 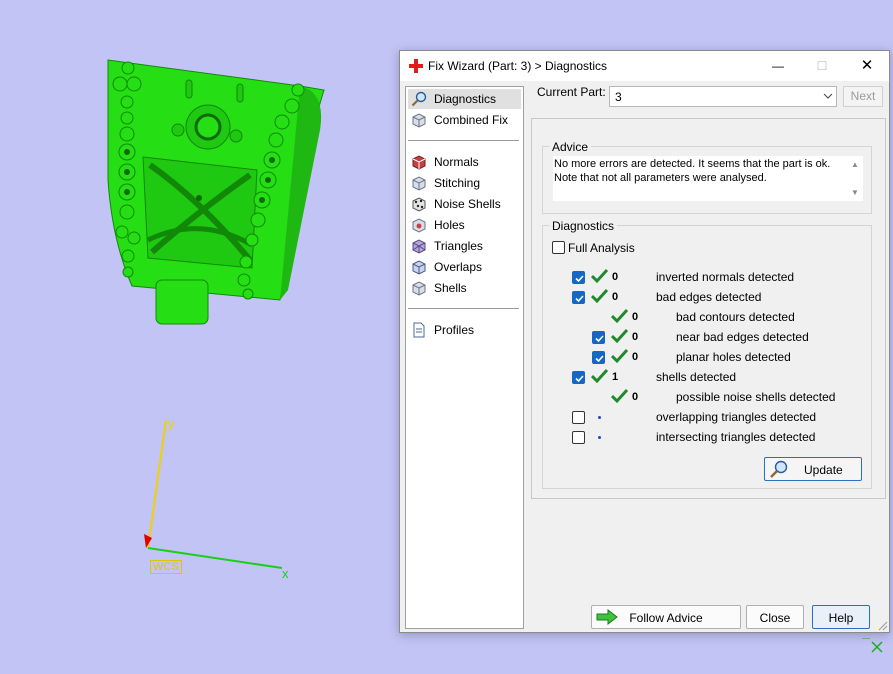 What do you see at coordinates (615, 377) in the screenshot?
I see `shells-count: 1` at bounding box center [615, 377].